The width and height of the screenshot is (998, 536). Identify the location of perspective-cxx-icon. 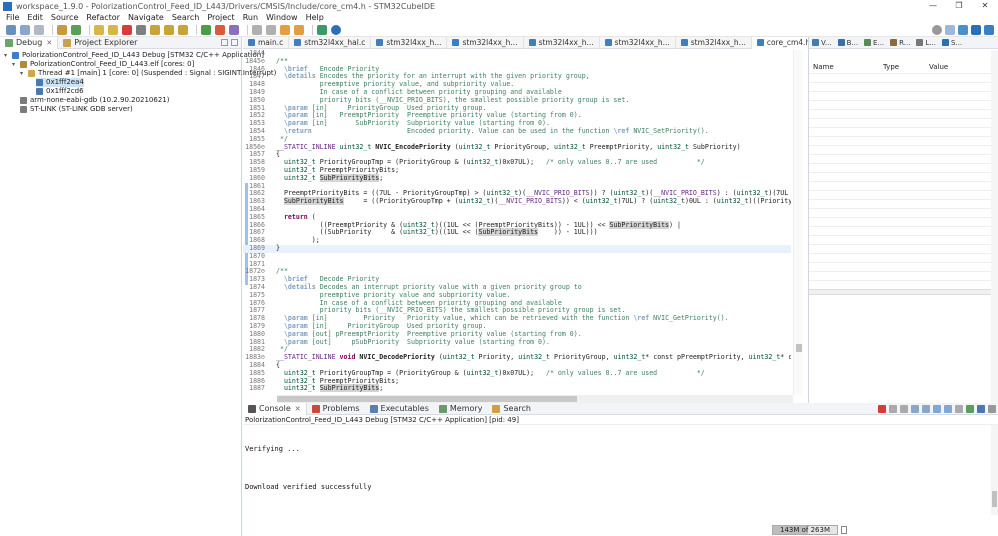
(950, 30).